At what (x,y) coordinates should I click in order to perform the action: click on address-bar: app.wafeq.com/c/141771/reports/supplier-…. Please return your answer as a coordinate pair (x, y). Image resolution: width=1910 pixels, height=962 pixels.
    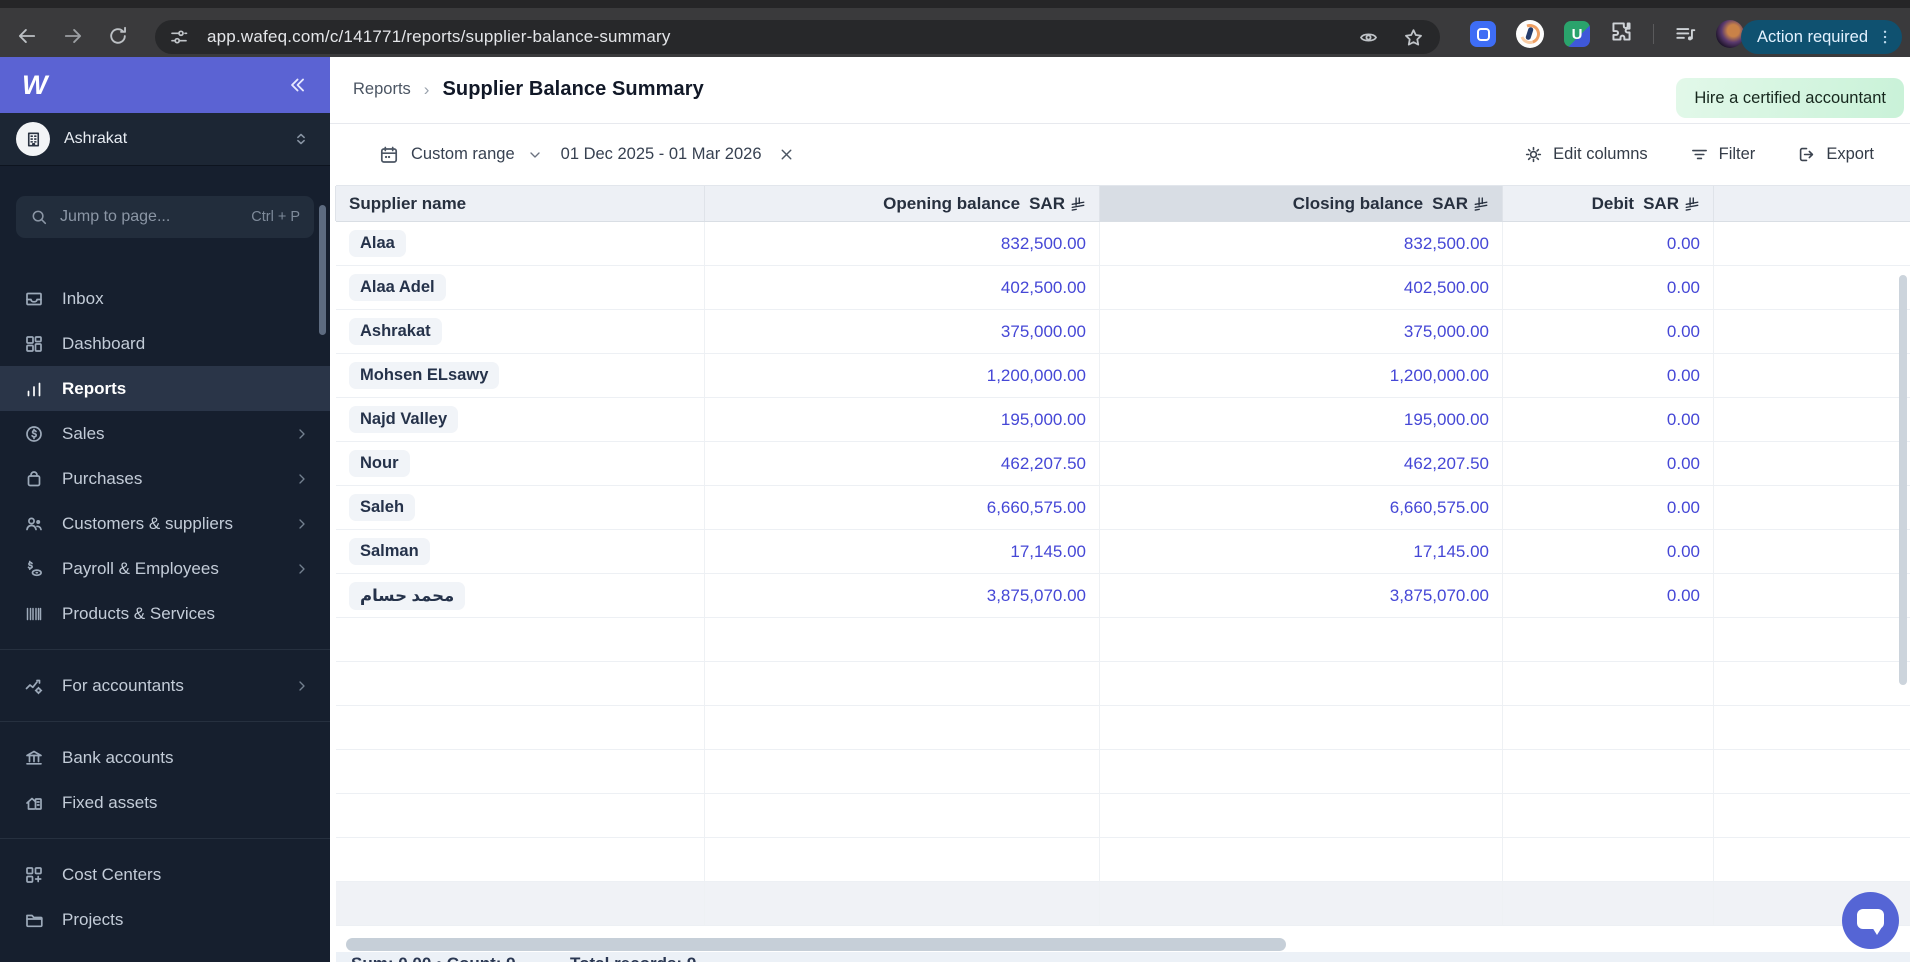
    Looking at the image, I should click on (797, 37).